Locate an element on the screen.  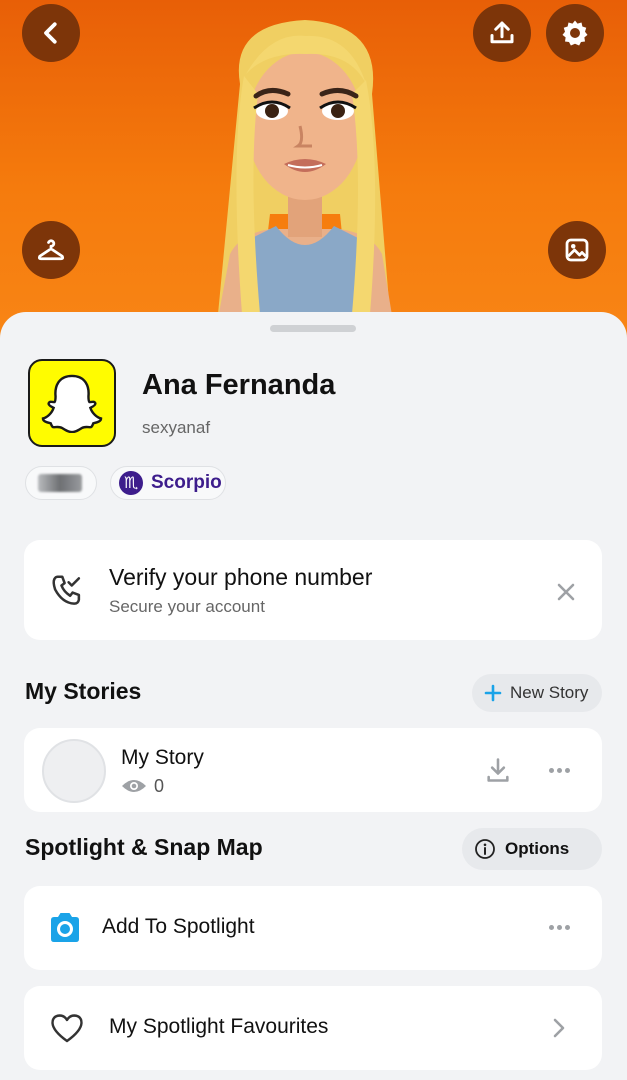
username: sexyanaf is located at coordinates (176, 427).